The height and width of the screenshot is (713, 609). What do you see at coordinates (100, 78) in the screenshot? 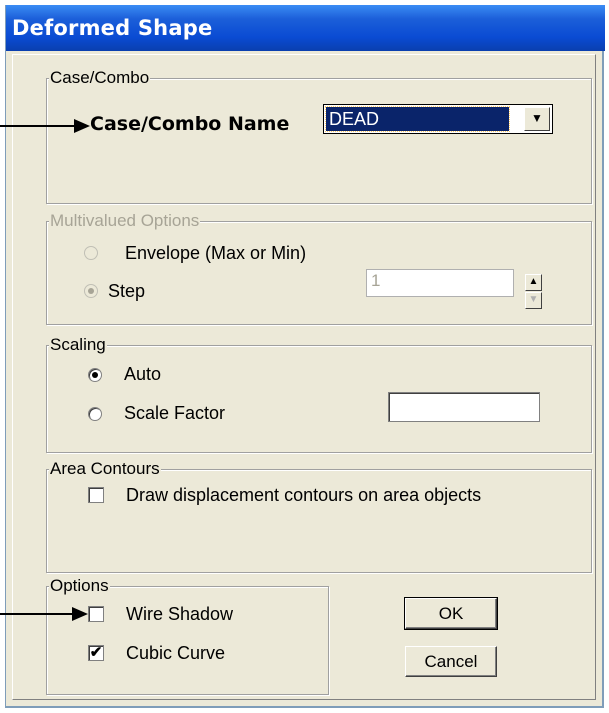
I see `case-combo-group-label: Case/Combo` at bounding box center [100, 78].